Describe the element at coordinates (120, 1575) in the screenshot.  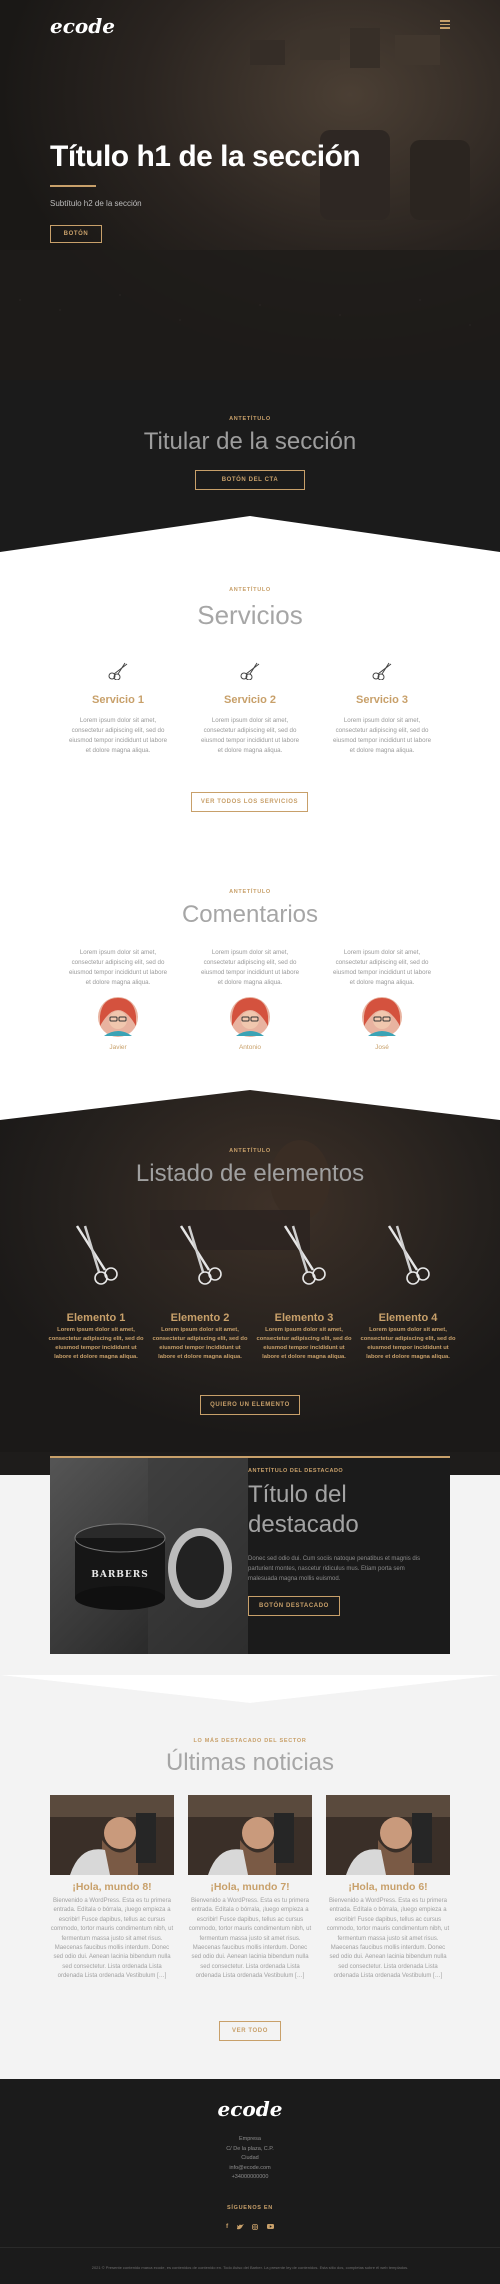
I see `product-label: BARBERS` at that location.